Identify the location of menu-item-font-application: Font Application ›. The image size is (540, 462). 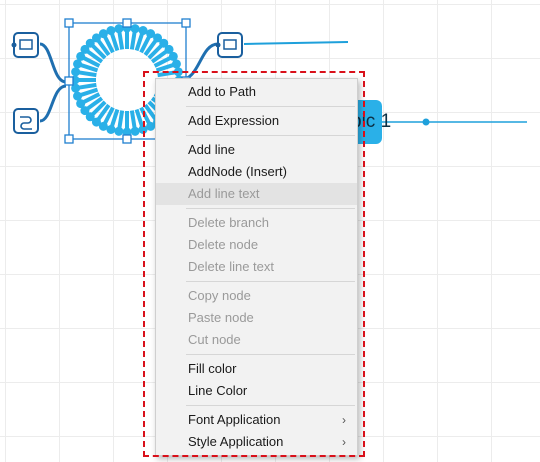
(256, 420).